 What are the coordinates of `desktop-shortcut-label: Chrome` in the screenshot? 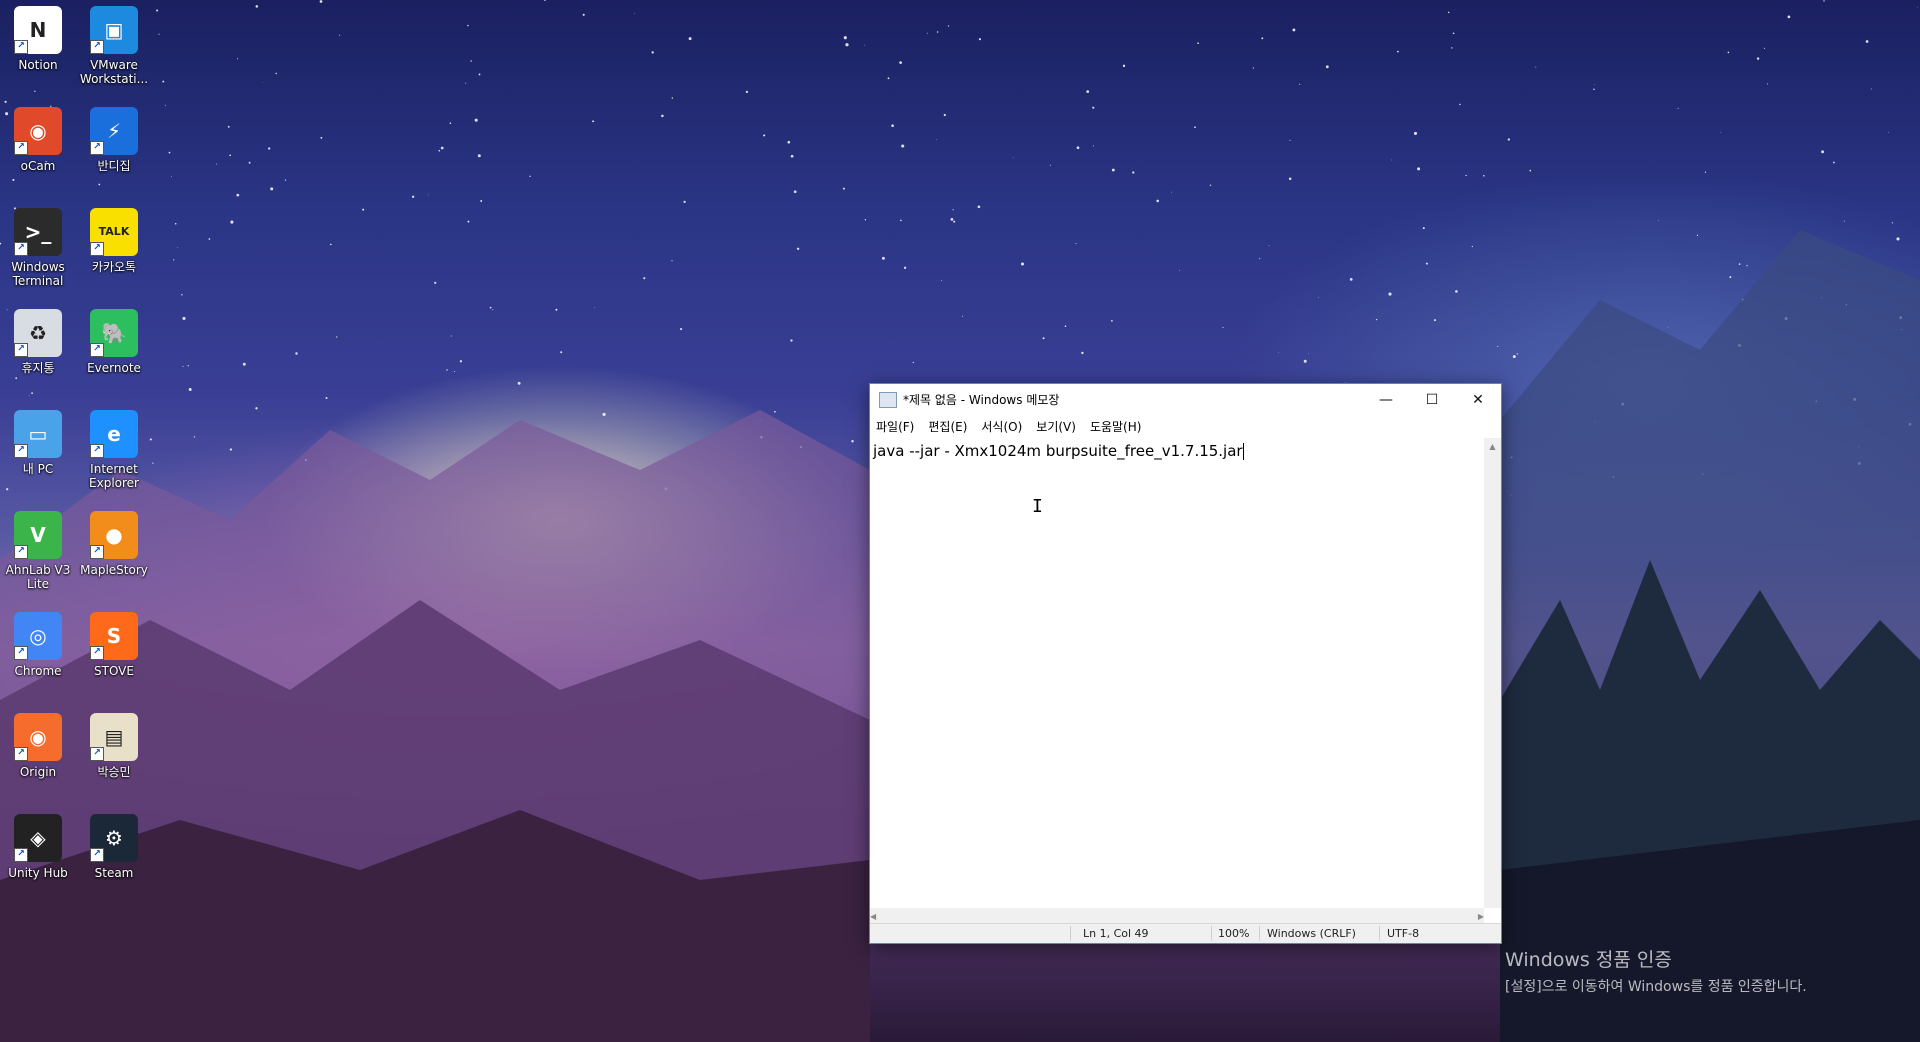 It's located at (38, 671).